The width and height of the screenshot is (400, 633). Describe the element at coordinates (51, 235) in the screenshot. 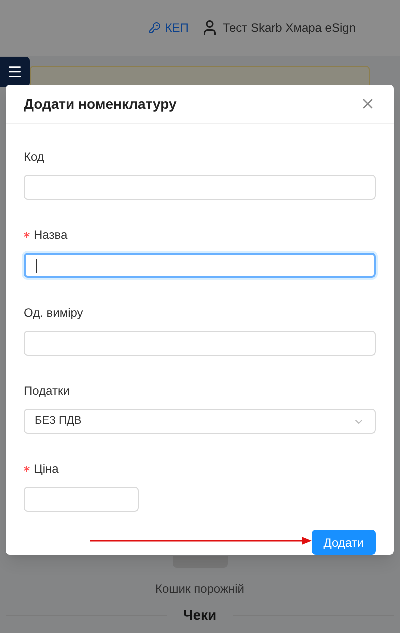

I see `field-label: Назва` at that location.